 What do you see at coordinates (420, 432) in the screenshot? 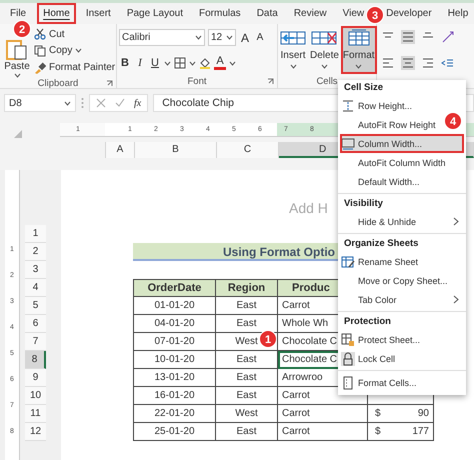
I see `sales-amount: 177` at bounding box center [420, 432].